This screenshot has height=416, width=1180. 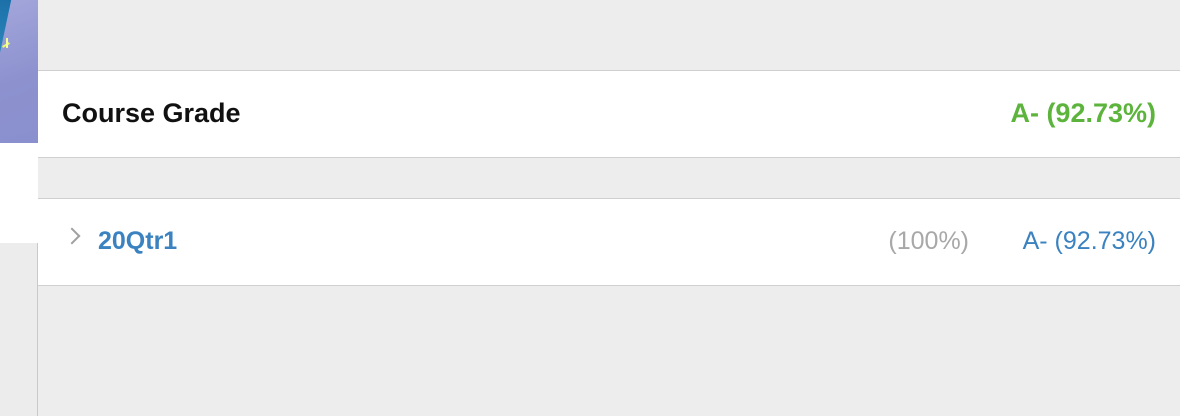 What do you see at coordinates (6, 58) in the screenshot?
I see `course-image-graphic` at bounding box center [6, 58].